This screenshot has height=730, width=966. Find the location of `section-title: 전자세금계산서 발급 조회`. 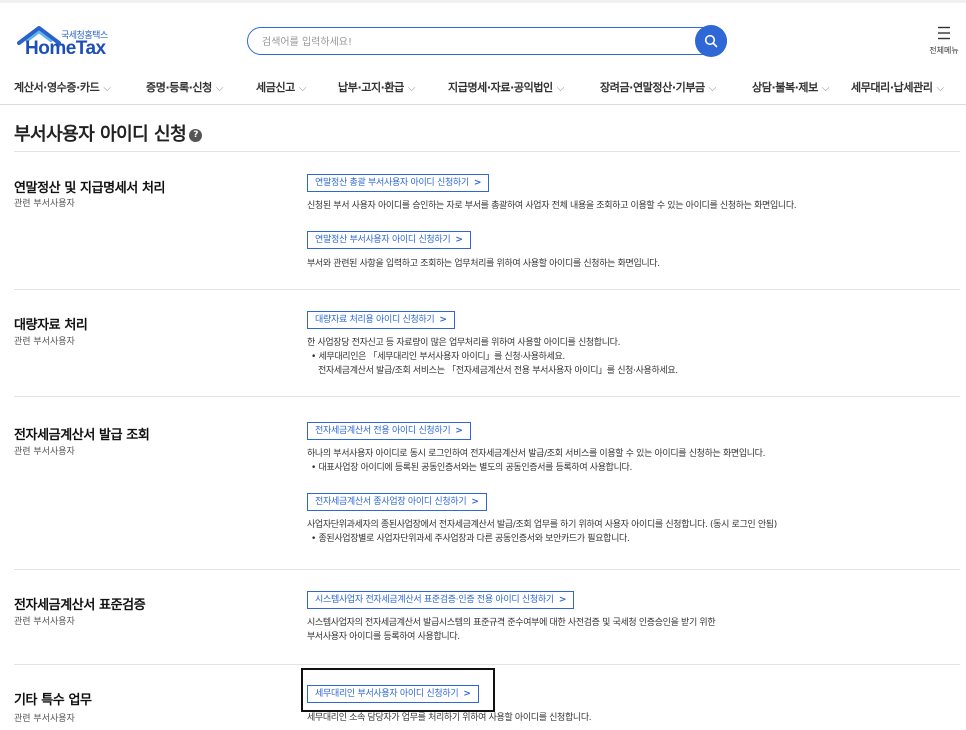

section-title: 전자세금계산서 발급 조회 is located at coordinates (82, 435).